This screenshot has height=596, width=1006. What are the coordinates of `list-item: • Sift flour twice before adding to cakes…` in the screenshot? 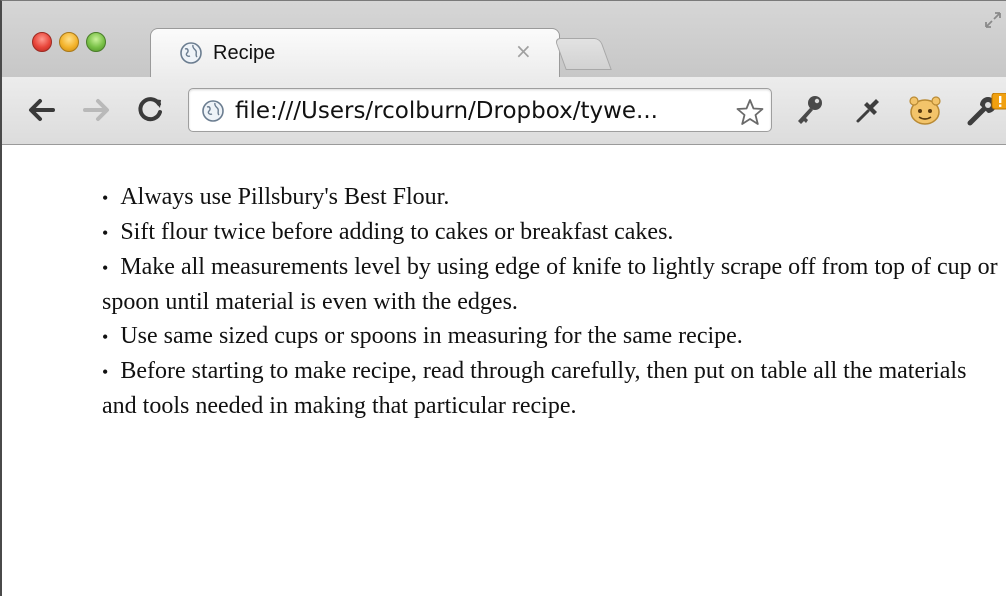 It's located at (552, 232).